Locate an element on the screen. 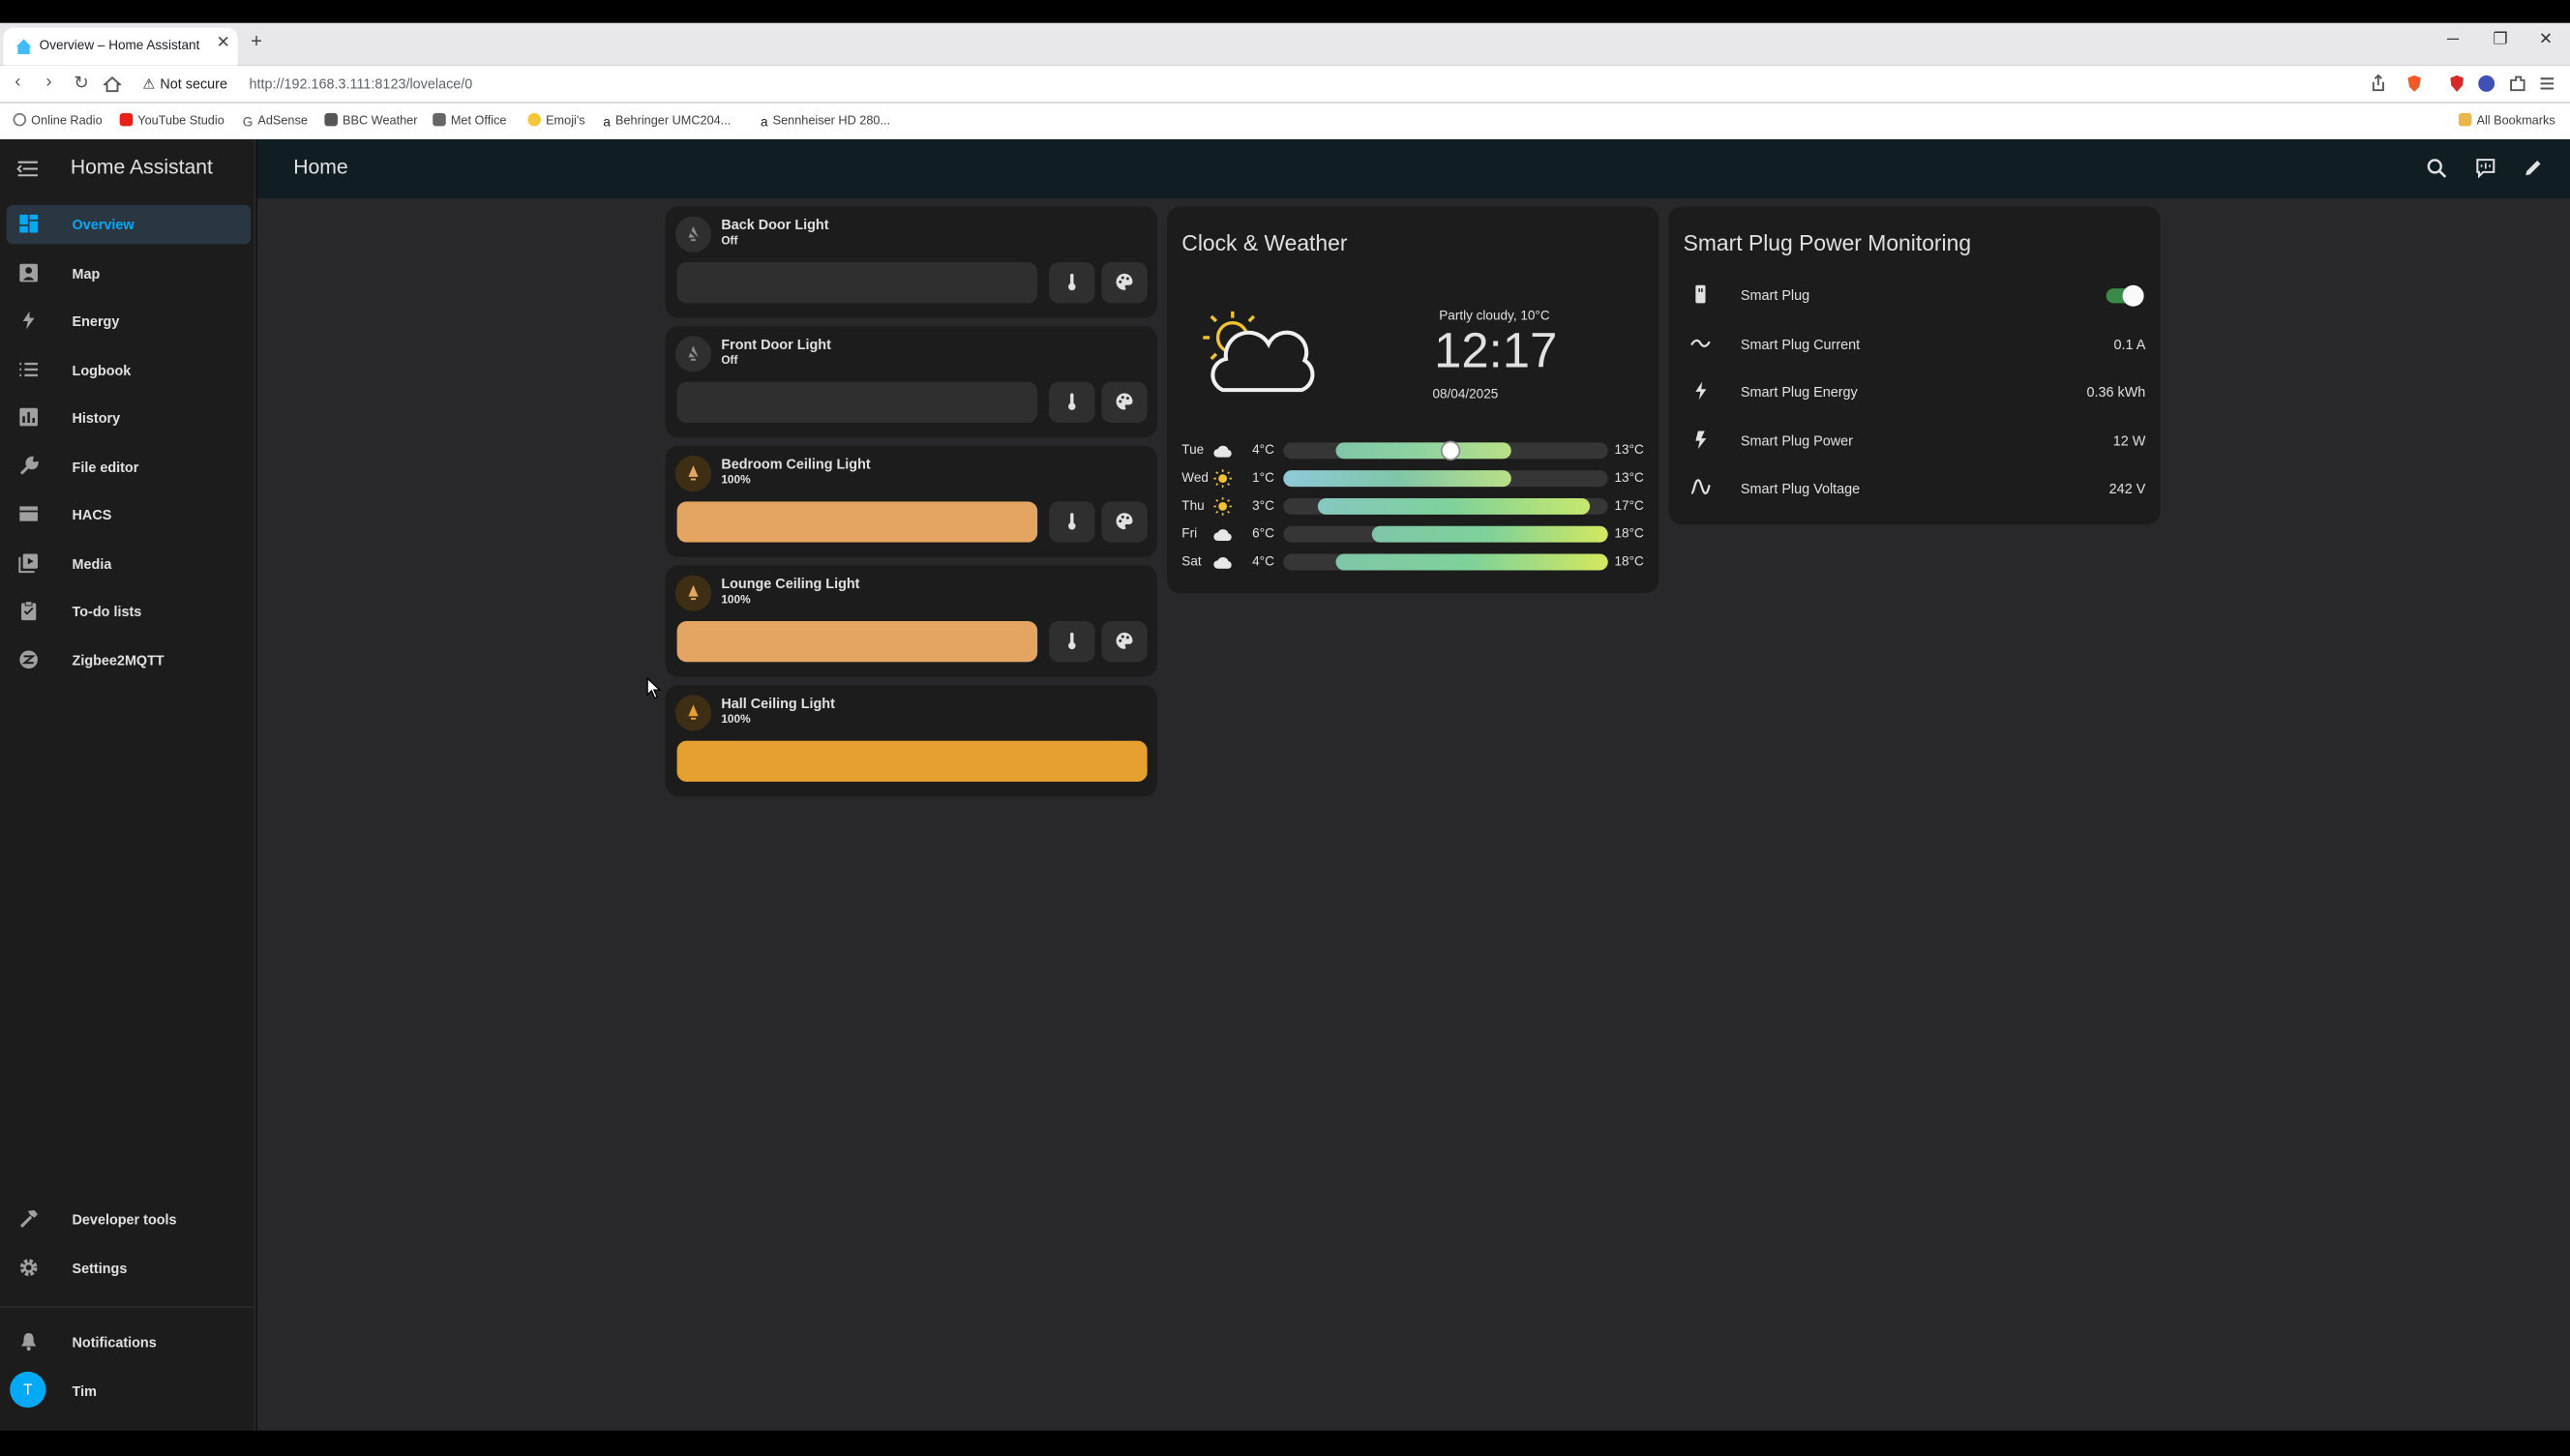  sidebar-item-profile: Tim is located at coordinates (129, 1392).